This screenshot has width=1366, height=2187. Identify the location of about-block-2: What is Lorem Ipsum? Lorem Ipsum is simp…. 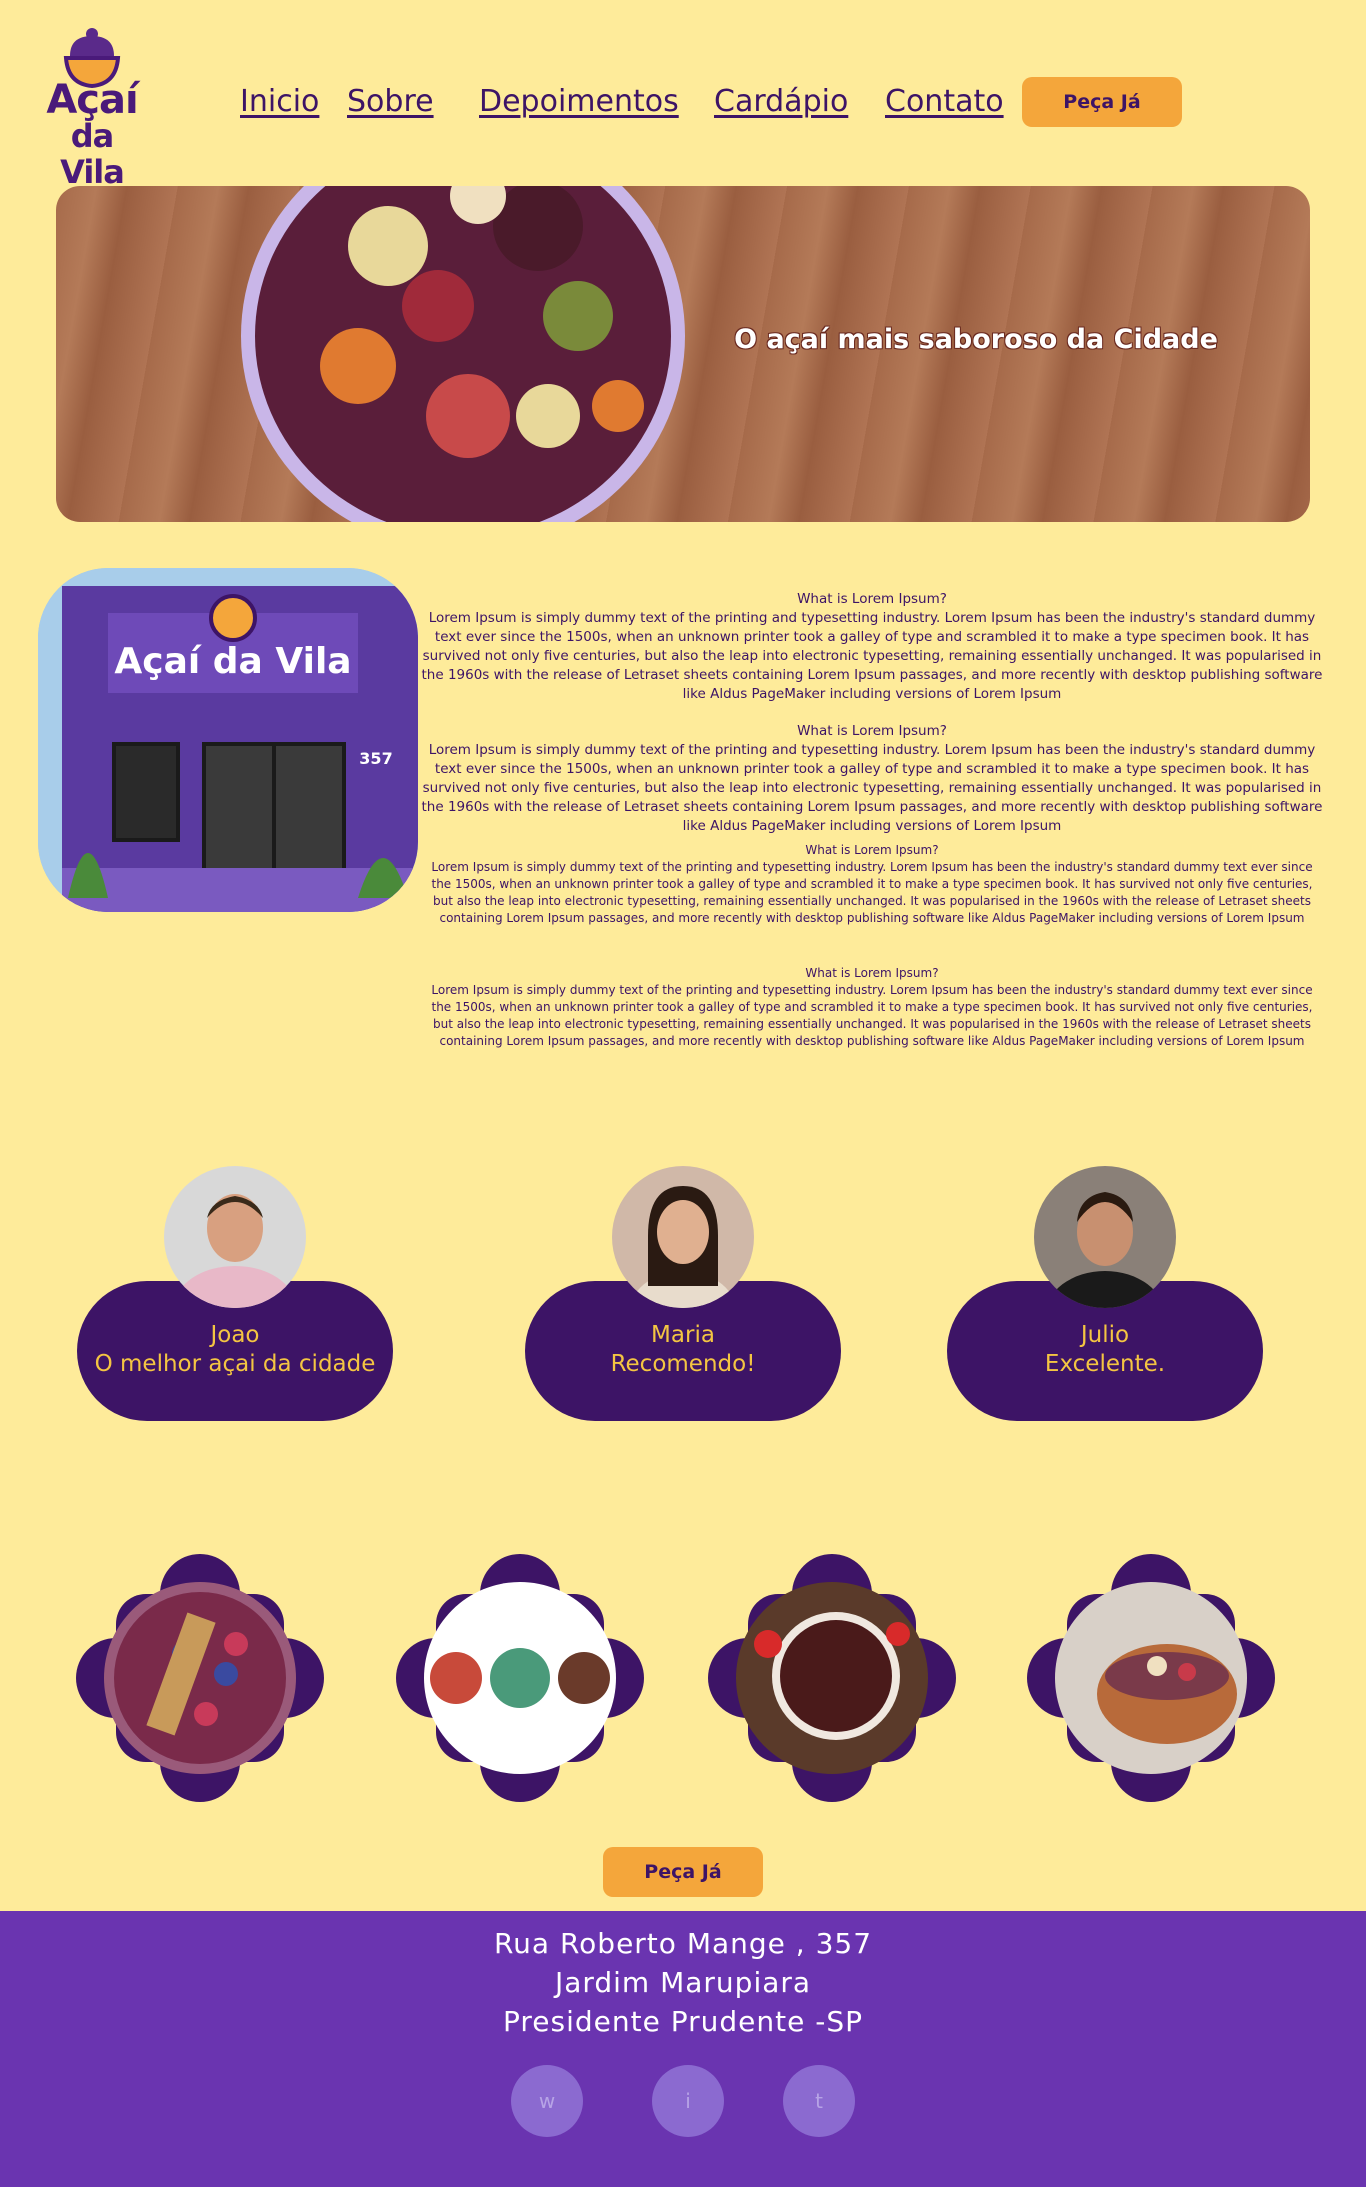
(872, 779).